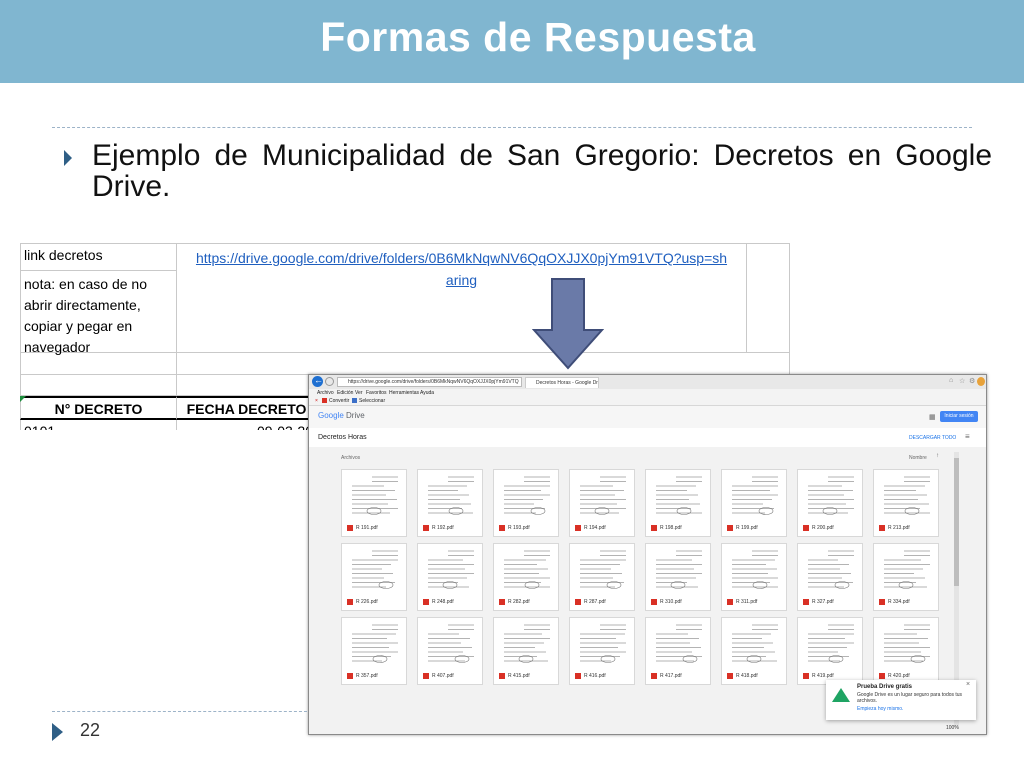 The width and height of the screenshot is (1024, 768). I want to click on file-tile: R 407.pdf, so click(450, 651).